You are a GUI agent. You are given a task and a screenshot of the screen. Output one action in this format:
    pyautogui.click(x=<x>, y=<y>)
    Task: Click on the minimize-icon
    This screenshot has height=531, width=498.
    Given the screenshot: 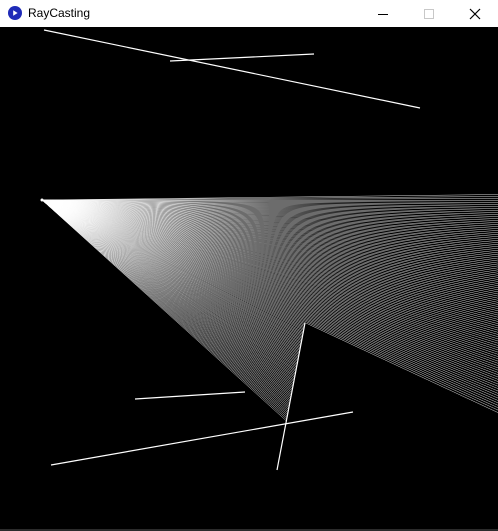 What is the action you would take?
    pyautogui.click(x=383, y=14)
    